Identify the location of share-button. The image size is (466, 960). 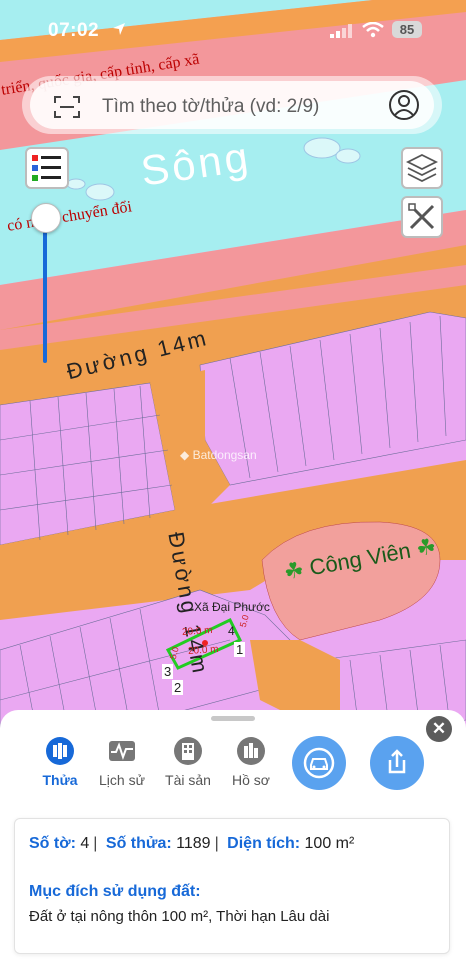
(397, 763).